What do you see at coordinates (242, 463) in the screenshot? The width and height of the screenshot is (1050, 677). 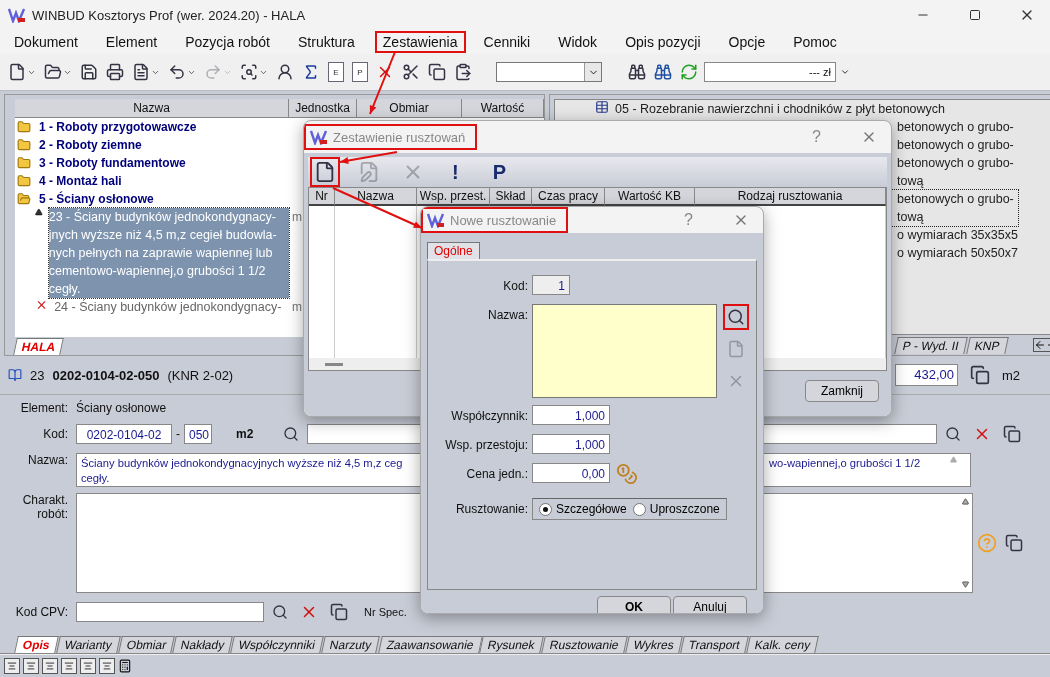 I see `name-text: Ściany budynków jednokondygnacyjnych wyższe niż 4,5 m,z ceg` at bounding box center [242, 463].